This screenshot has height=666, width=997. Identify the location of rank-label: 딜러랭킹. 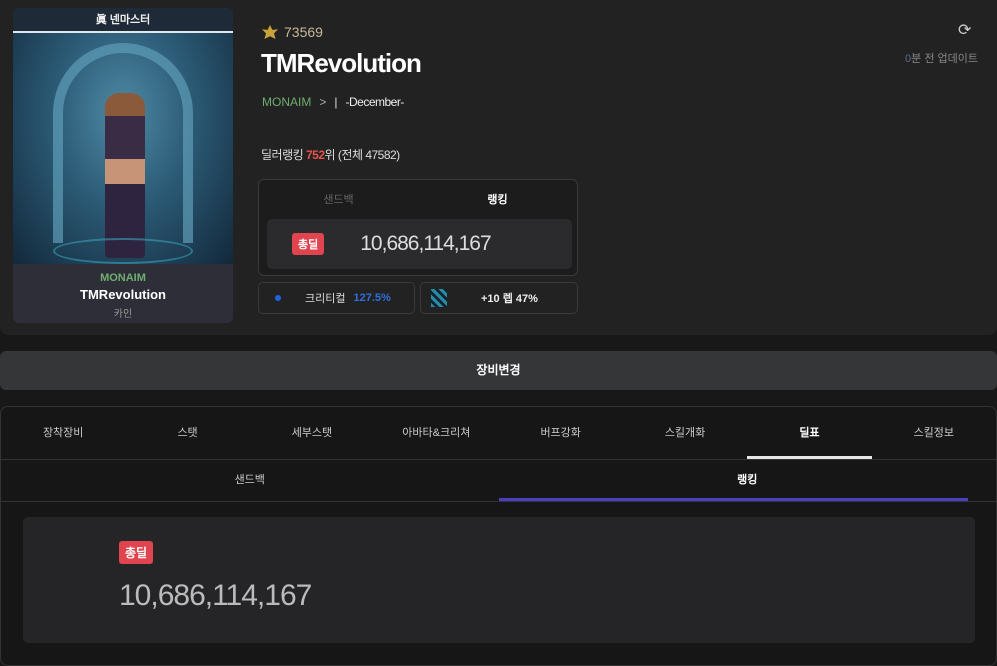
(283, 155).